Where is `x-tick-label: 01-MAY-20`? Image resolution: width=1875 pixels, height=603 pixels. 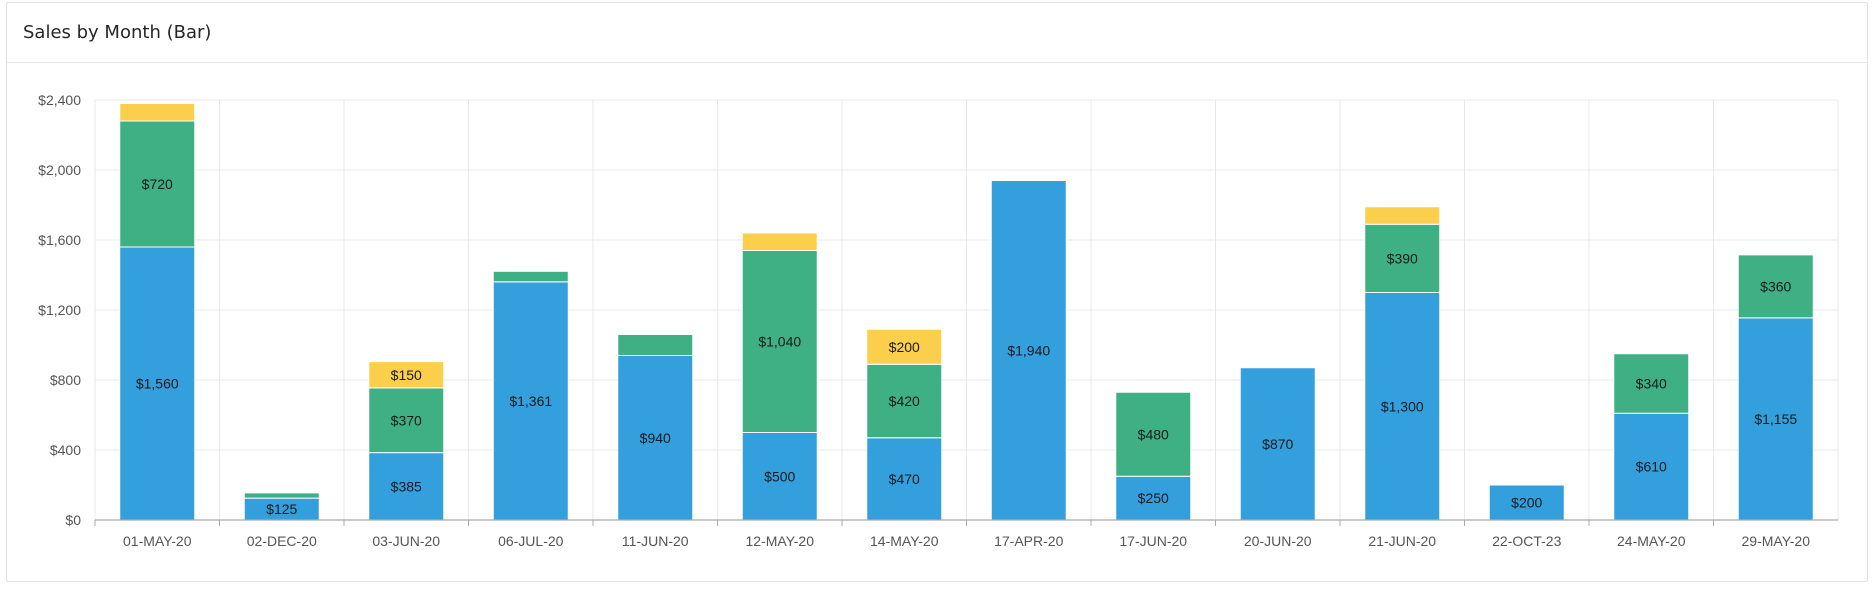 x-tick-label: 01-MAY-20 is located at coordinates (157, 541).